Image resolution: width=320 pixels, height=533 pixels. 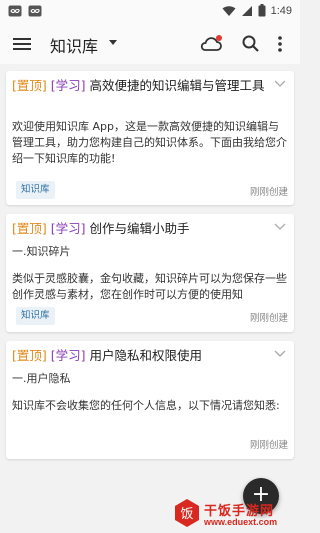 I want to click on watermark-badge-char: 饭, so click(x=186, y=514).